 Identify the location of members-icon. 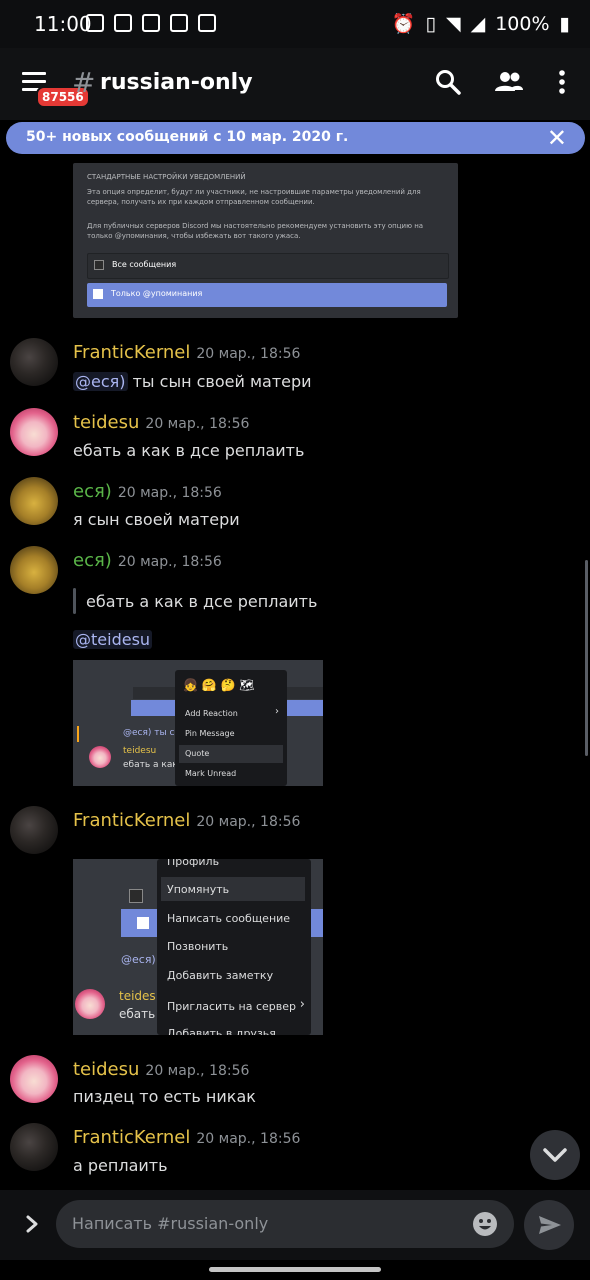
(509, 82).